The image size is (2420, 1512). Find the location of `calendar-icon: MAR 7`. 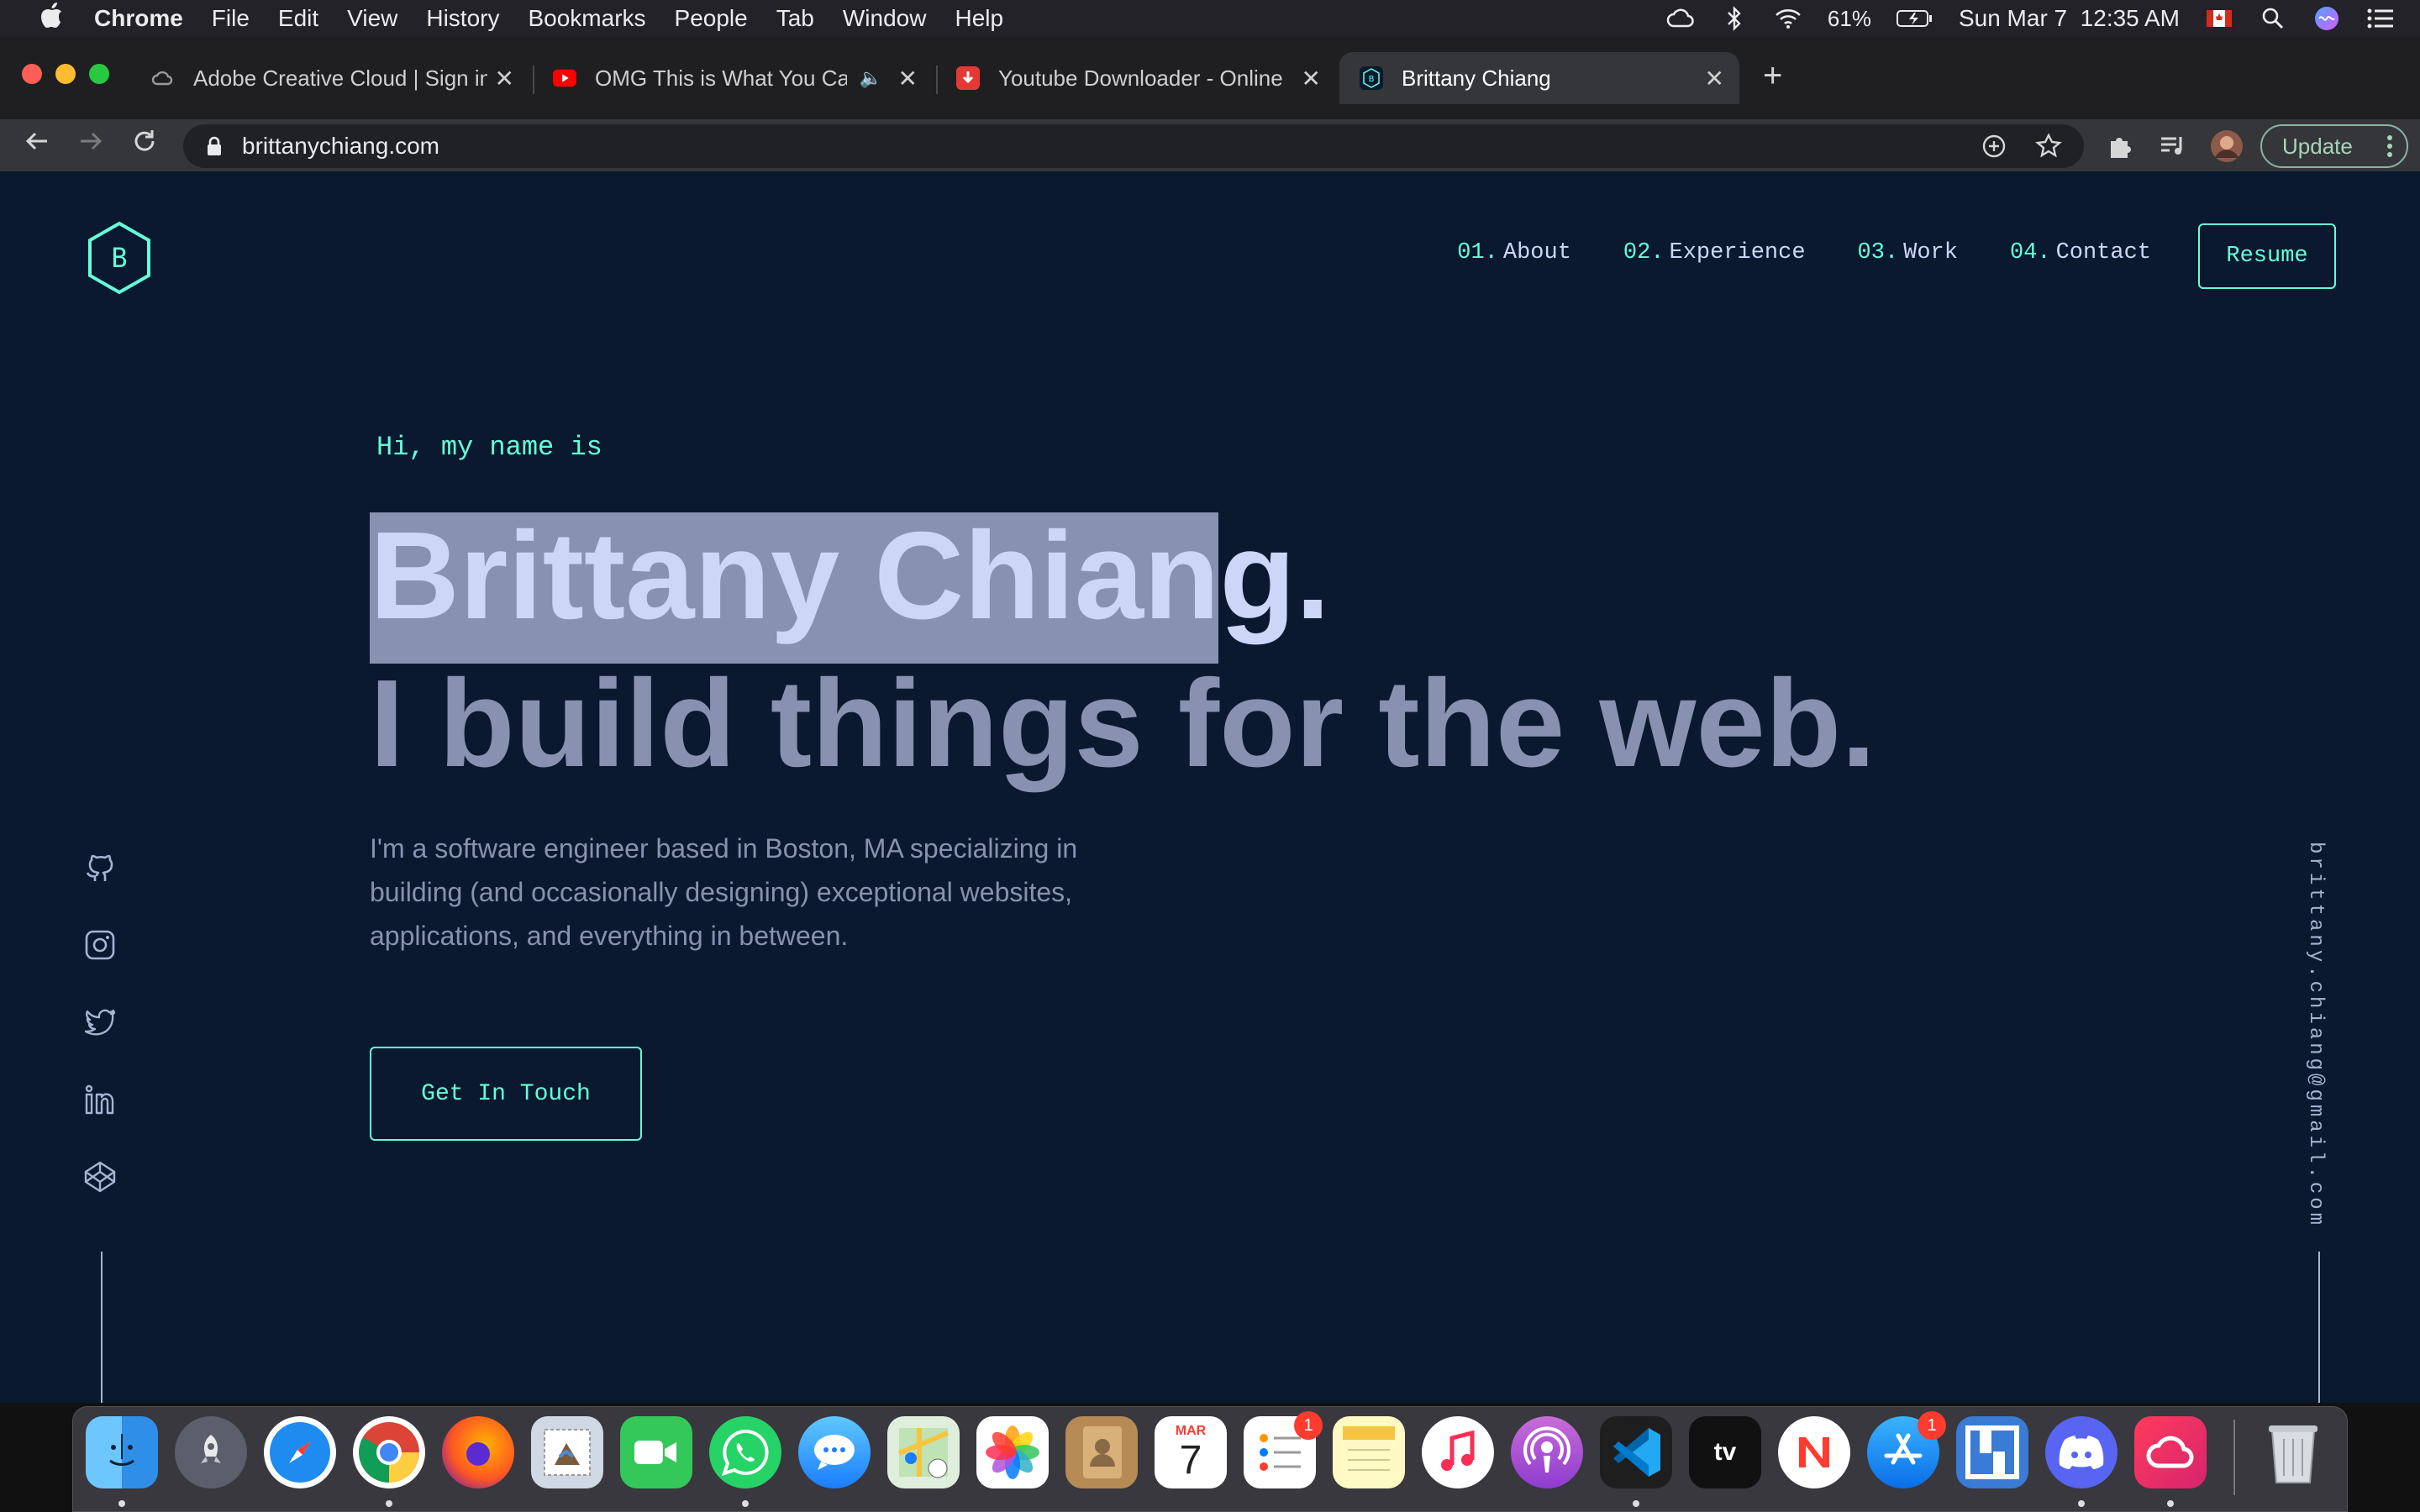

calendar-icon: MAR 7 is located at coordinates (1191, 1452).